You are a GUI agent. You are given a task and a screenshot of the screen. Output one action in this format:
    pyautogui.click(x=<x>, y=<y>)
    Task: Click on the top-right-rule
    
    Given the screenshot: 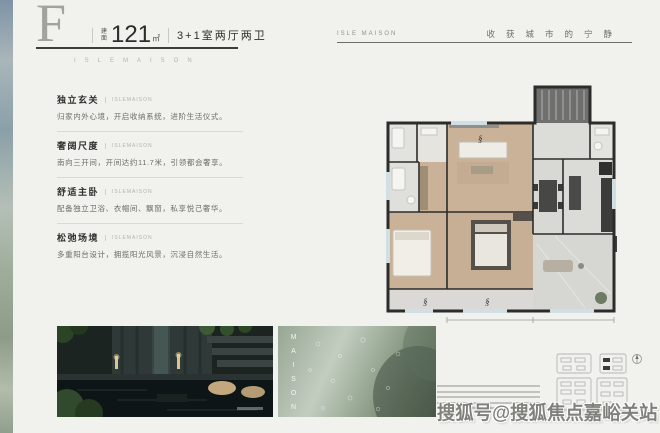 What is the action you would take?
    pyautogui.click(x=484, y=42)
    